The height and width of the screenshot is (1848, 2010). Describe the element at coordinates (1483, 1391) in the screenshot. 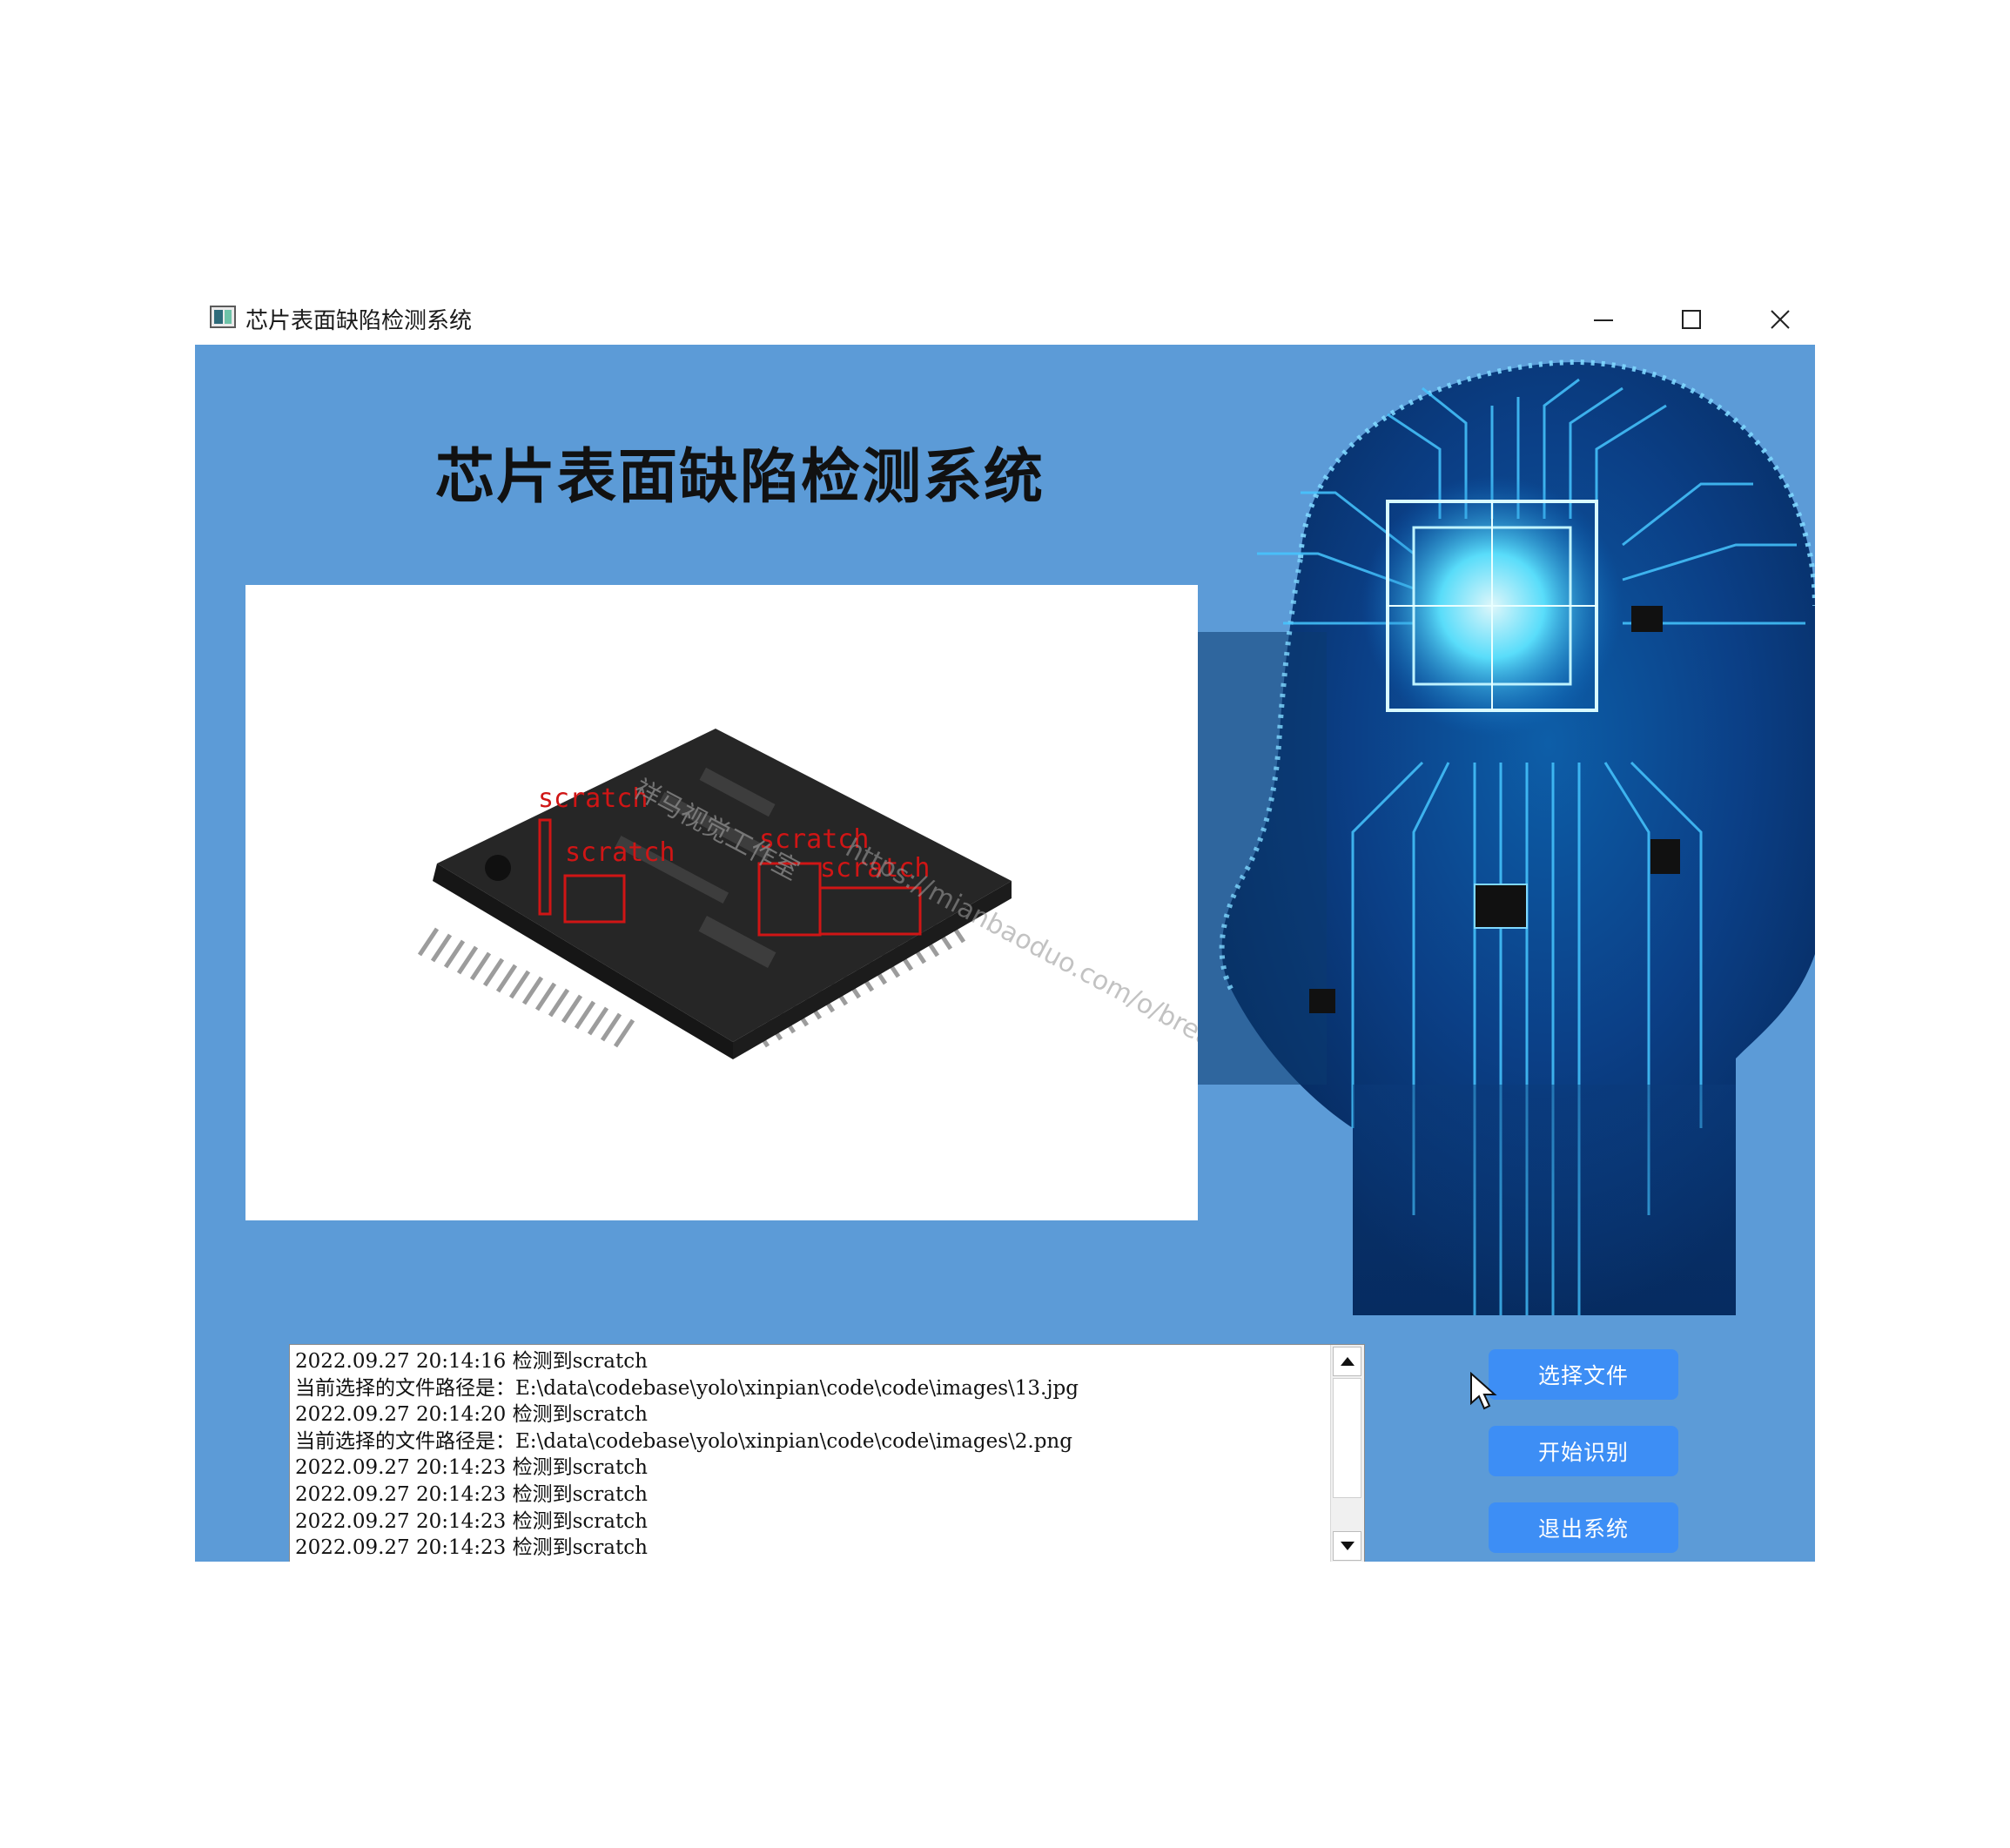

I see `mouse-cursor-icon` at that location.